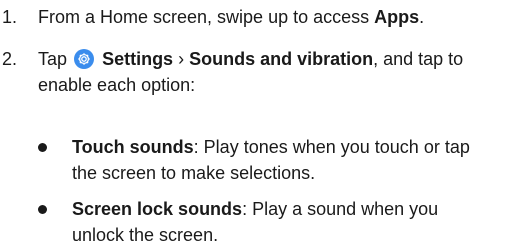 The width and height of the screenshot is (526, 248). What do you see at coordinates (397, 17) in the screenshot?
I see `apps-label: Apps` at bounding box center [397, 17].